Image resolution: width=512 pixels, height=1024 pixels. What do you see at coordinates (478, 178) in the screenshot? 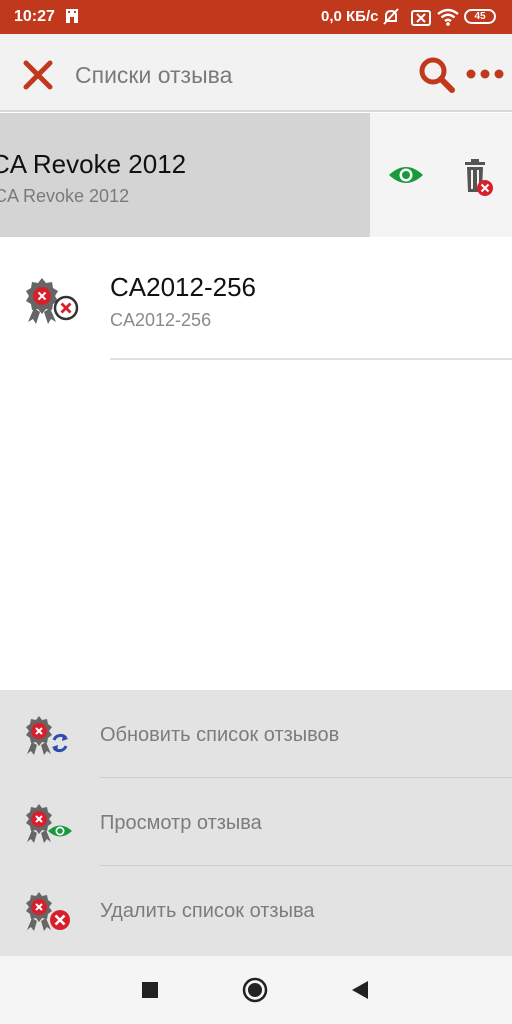
I see `delete-trash-icon` at bounding box center [478, 178].